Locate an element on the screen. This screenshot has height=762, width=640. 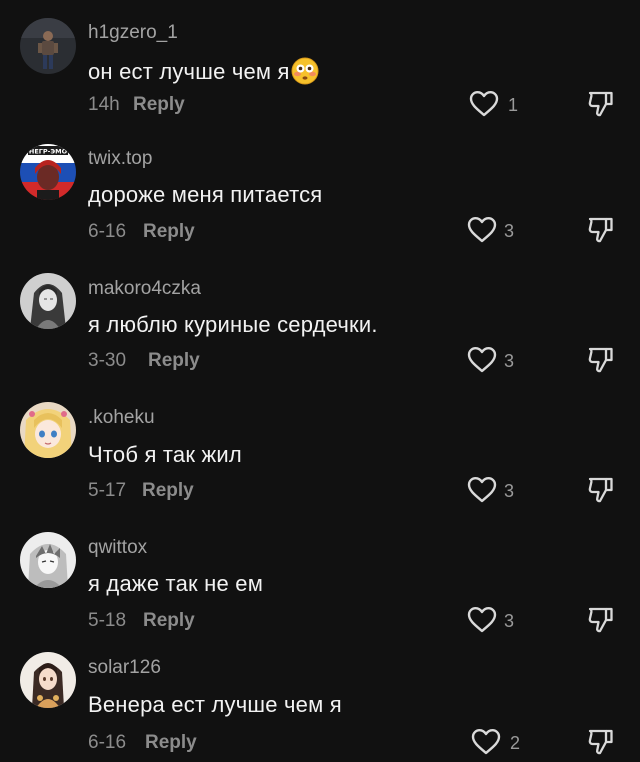
like-count: 2 is located at coordinates (515, 743).